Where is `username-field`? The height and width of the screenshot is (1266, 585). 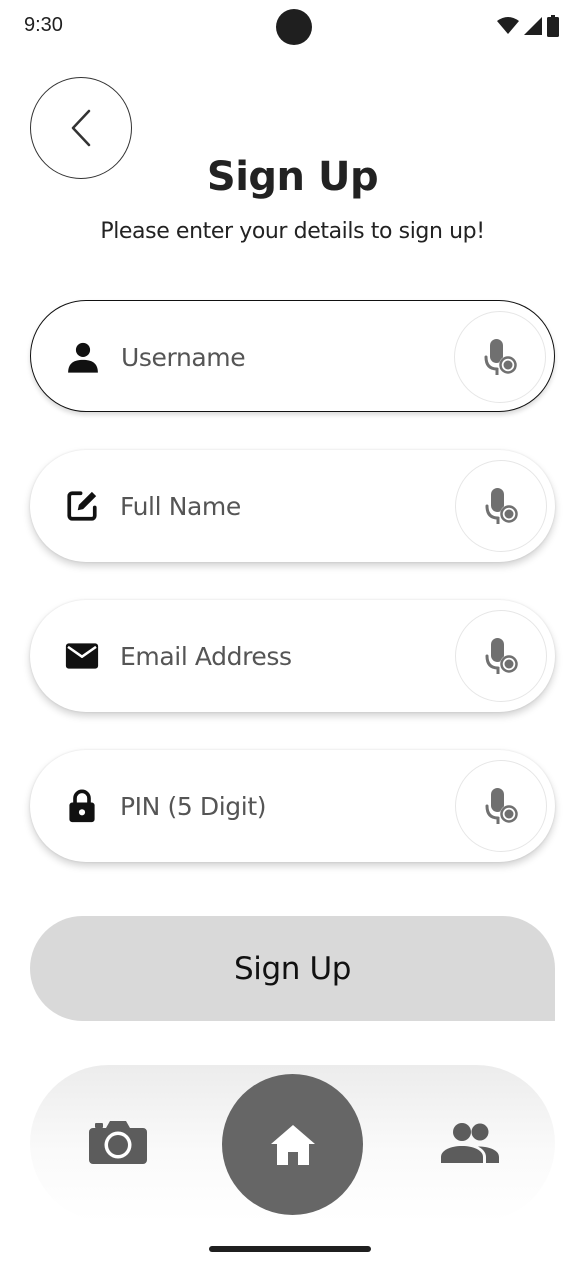
username-field is located at coordinates (292, 356).